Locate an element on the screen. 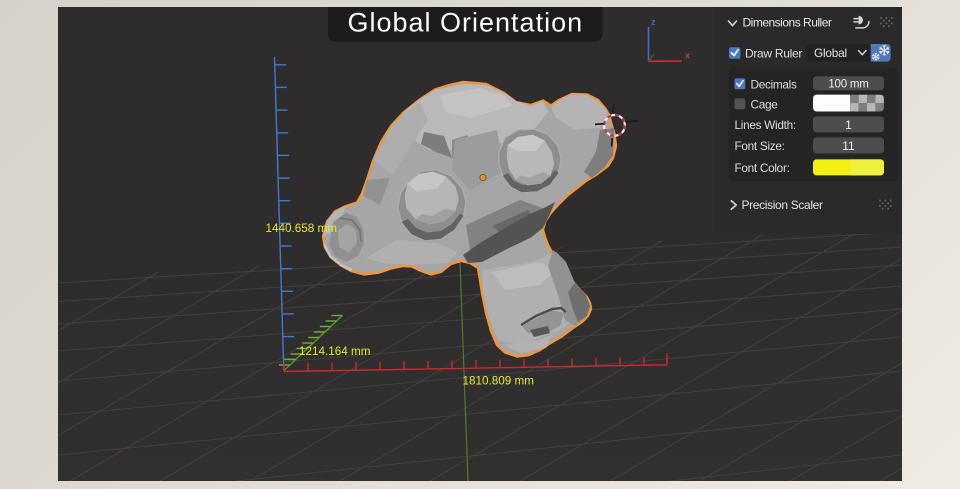  svg-text: Font Color: is located at coordinates (762, 168).